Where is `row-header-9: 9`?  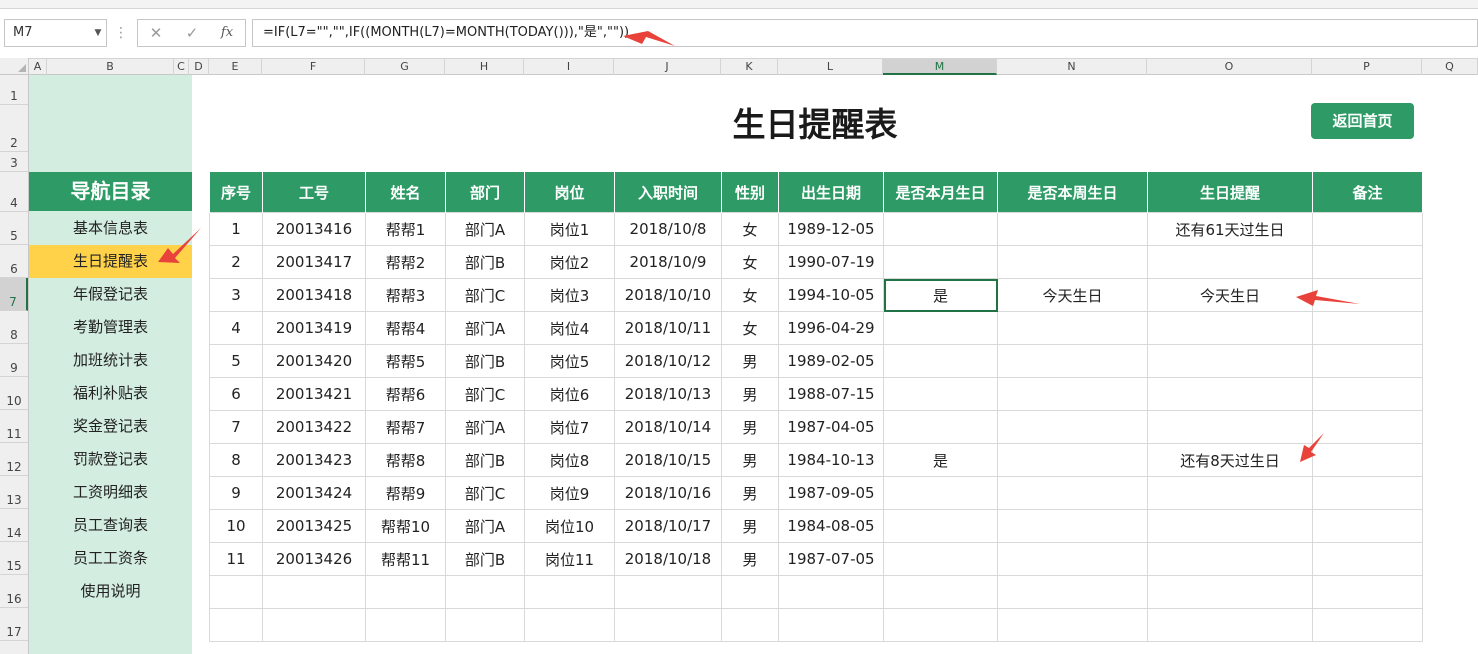
row-header-9: 9 is located at coordinates (14, 360).